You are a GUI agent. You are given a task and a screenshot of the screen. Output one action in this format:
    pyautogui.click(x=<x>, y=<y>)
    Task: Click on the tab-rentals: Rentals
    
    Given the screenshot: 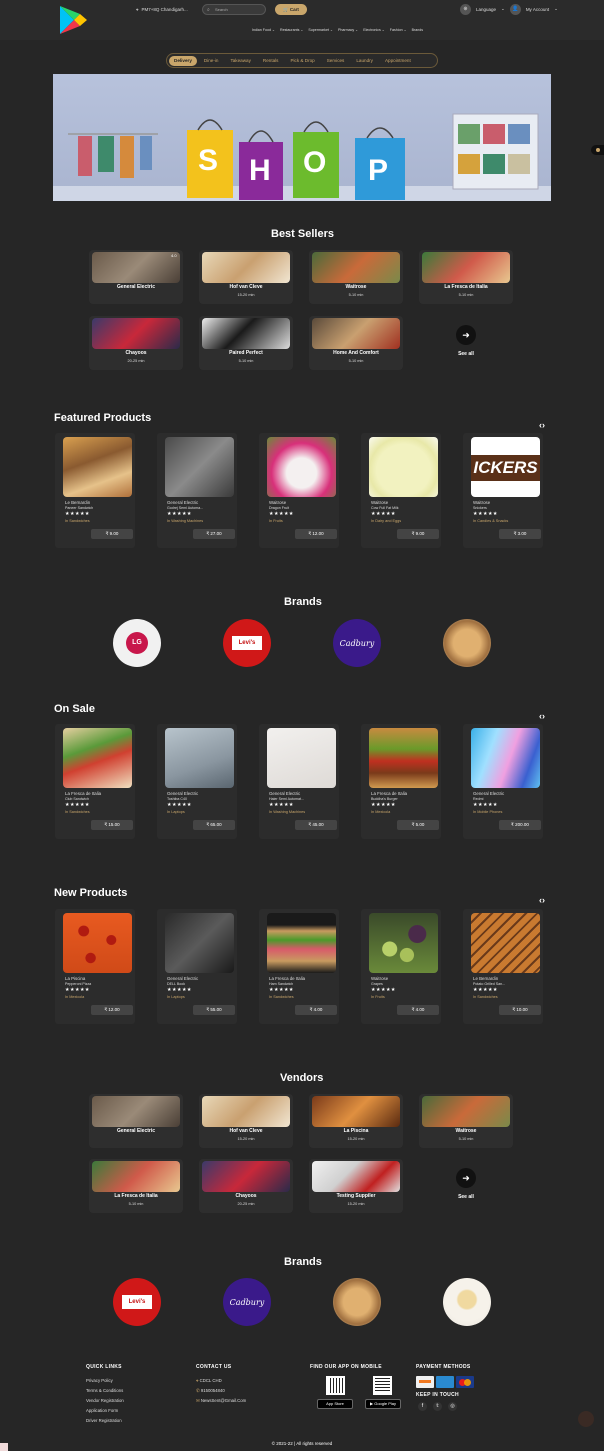 What is the action you would take?
    pyautogui.click(x=271, y=61)
    